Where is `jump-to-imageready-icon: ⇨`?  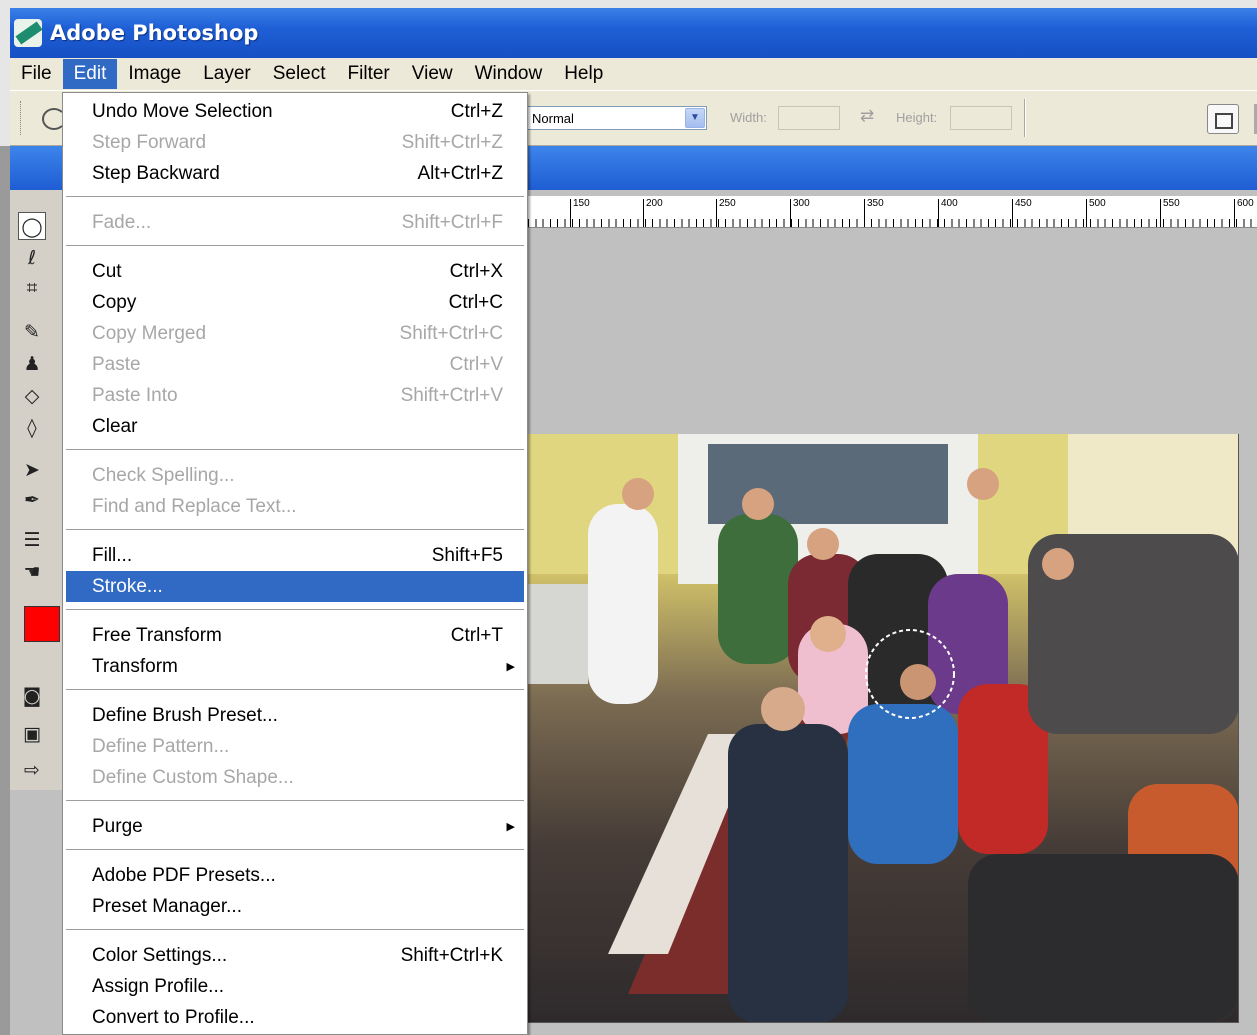
jump-to-imageready-icon: ⇨ is located at coordinates (32, 770).